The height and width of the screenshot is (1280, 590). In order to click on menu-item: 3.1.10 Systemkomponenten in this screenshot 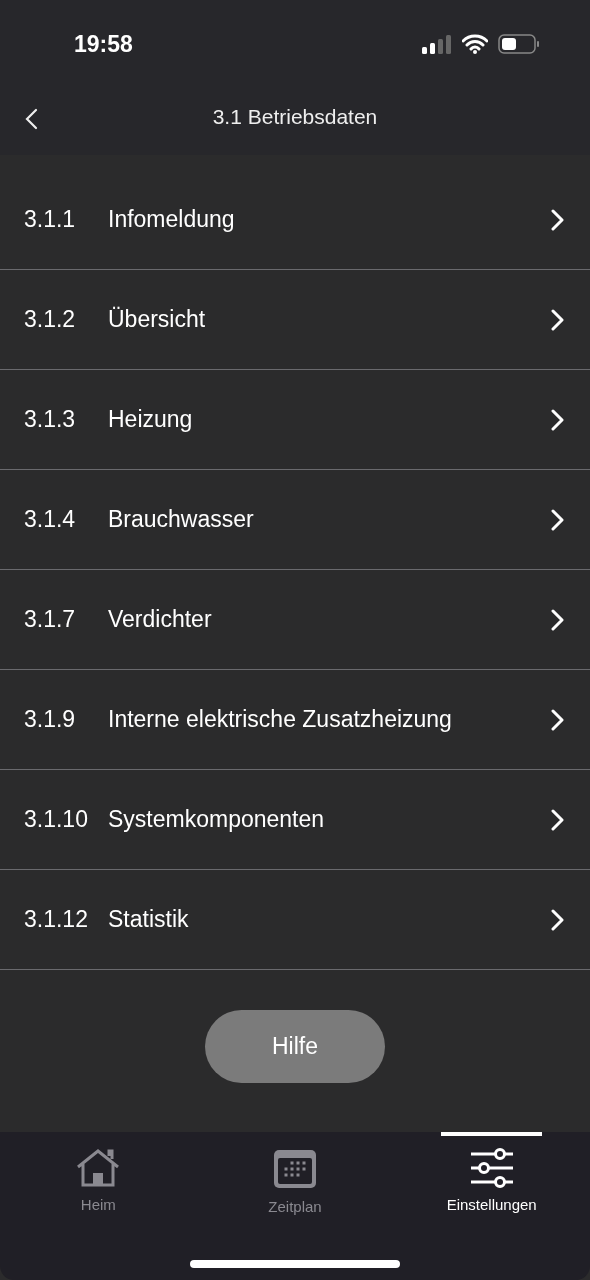, I will do `click(295, 820)`.